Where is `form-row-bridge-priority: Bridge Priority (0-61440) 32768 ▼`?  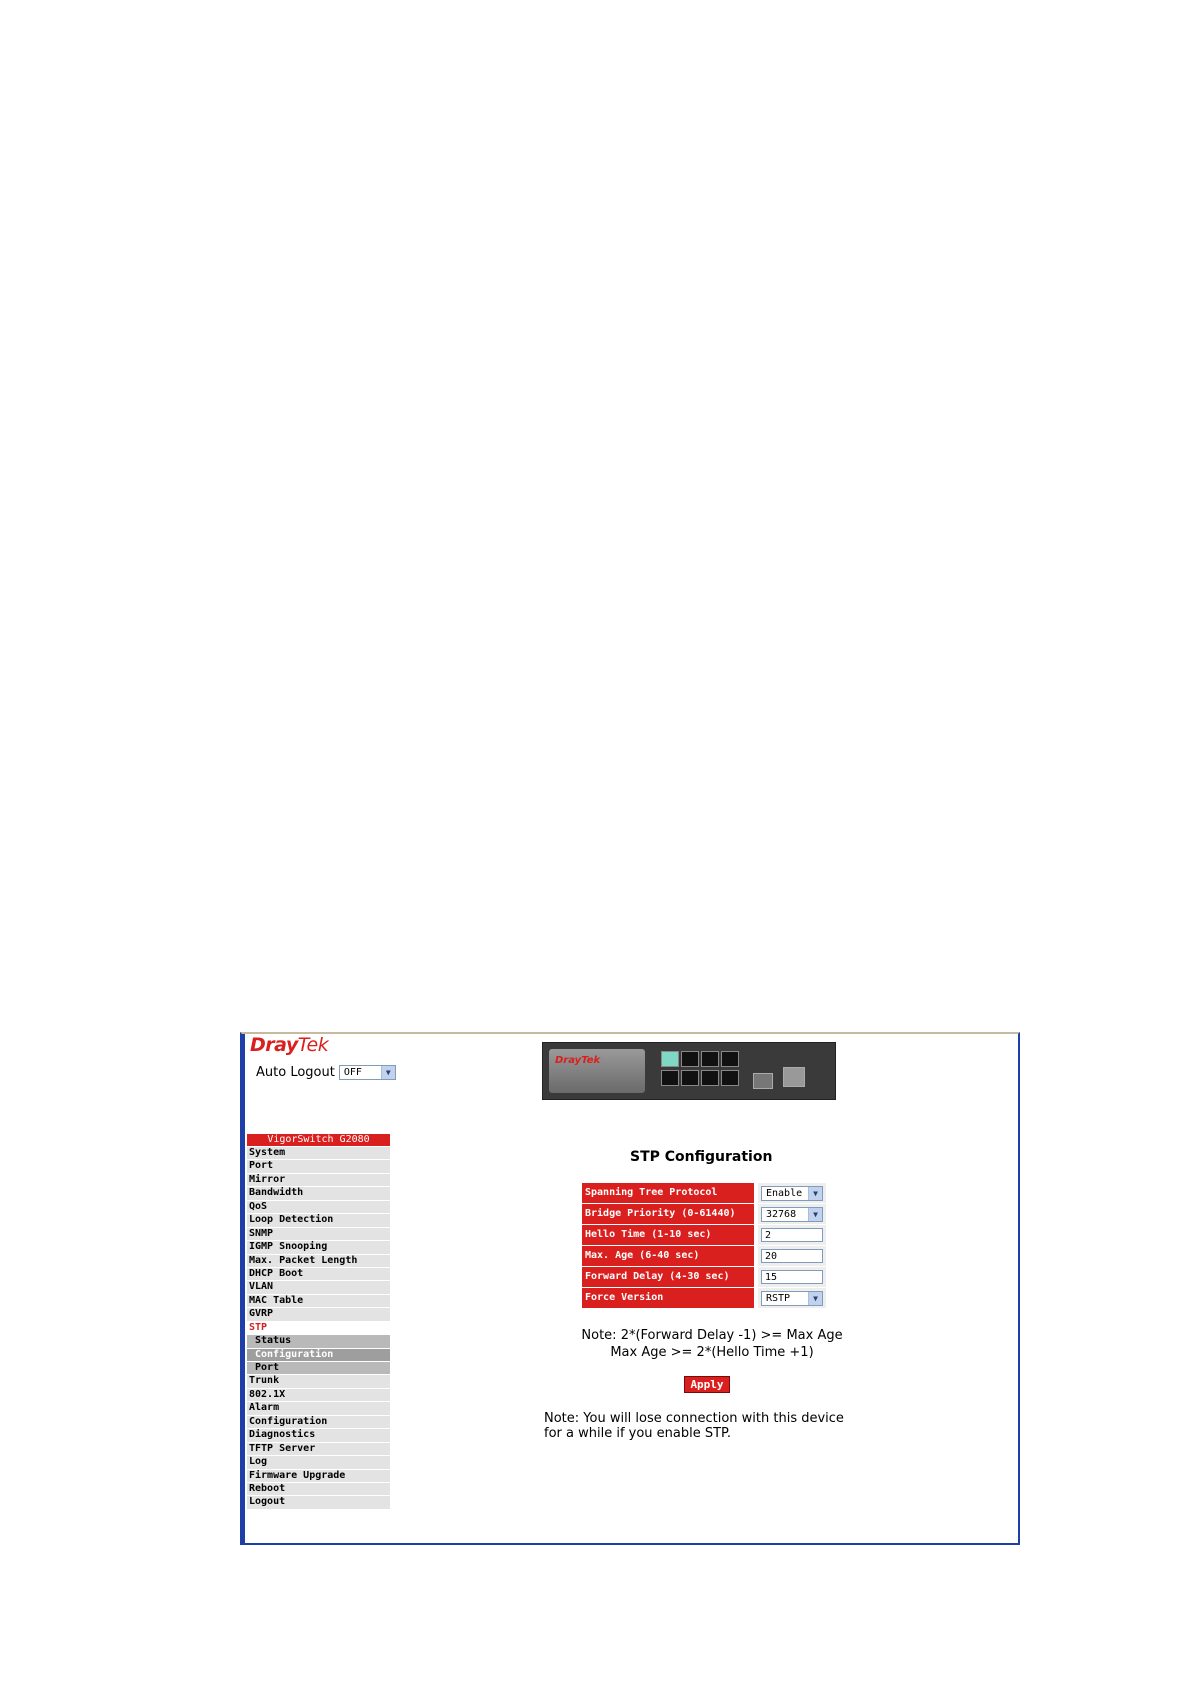
form-row-bridge-priority: Bridge Priority (0-61440) 32768 ▼ is located at coordinates (704, 1214).